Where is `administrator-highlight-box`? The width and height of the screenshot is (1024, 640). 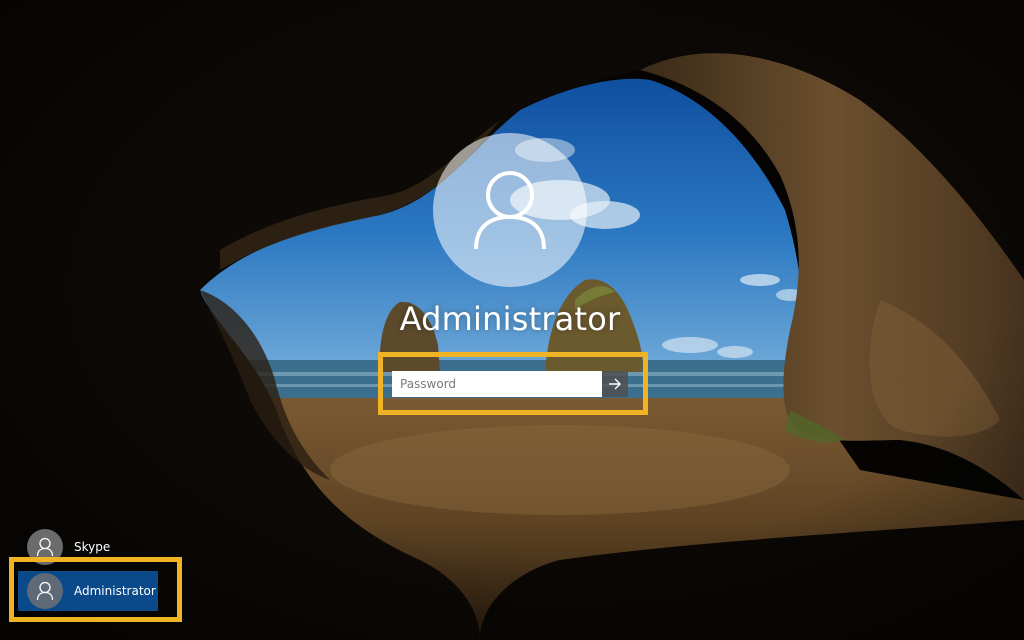
administrator-highlight-box is located at coordinates (95, 589).